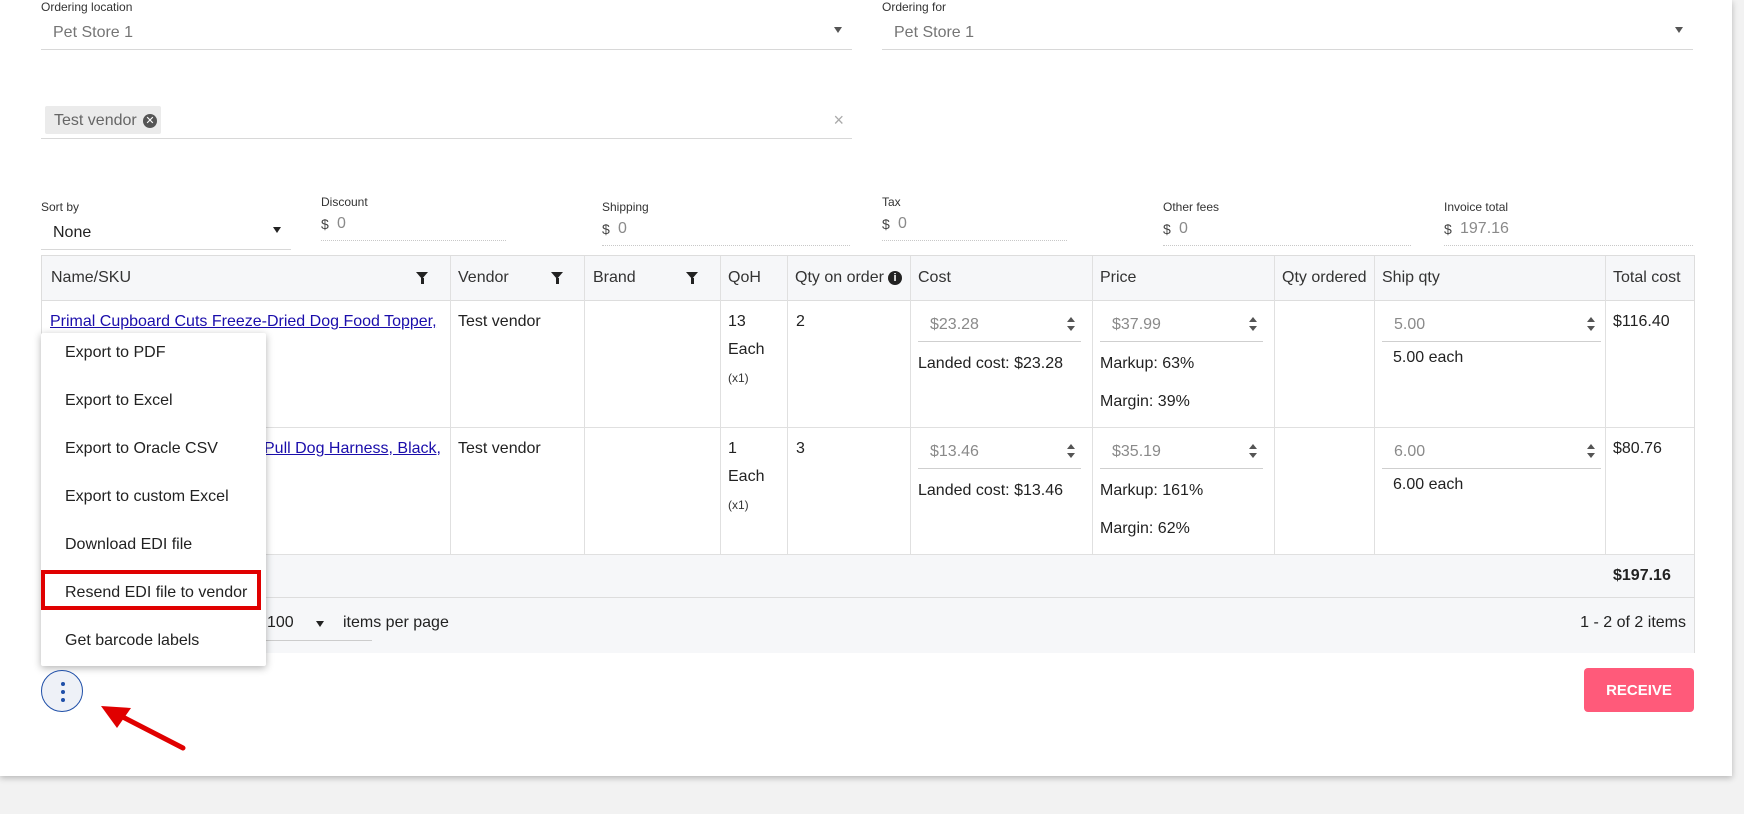 This screenshot has width=1744, height=814. Describe the element at coordinates (838, 120) in the screenshot. I see `clear-icon: ×` at that location.